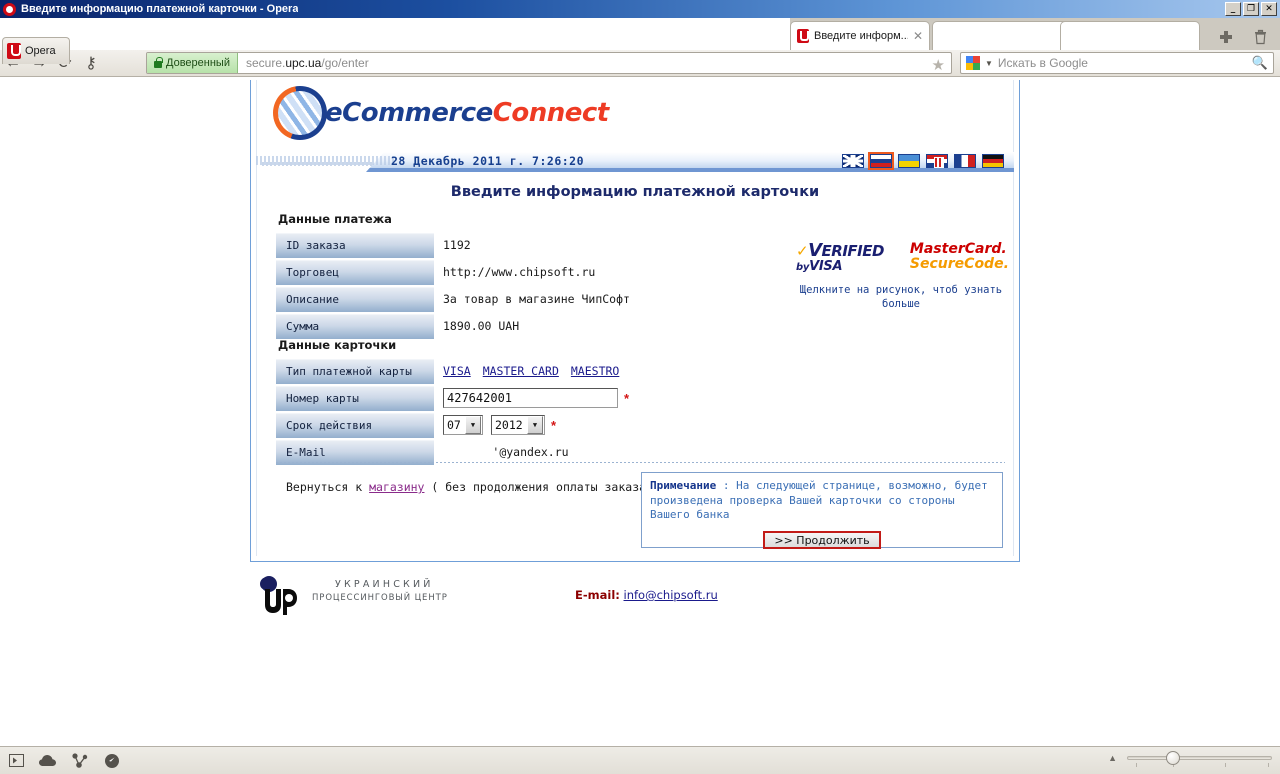  Describe the element at coordinates (815, 250) in the screenshot. I see `visa-v: V` at that location.